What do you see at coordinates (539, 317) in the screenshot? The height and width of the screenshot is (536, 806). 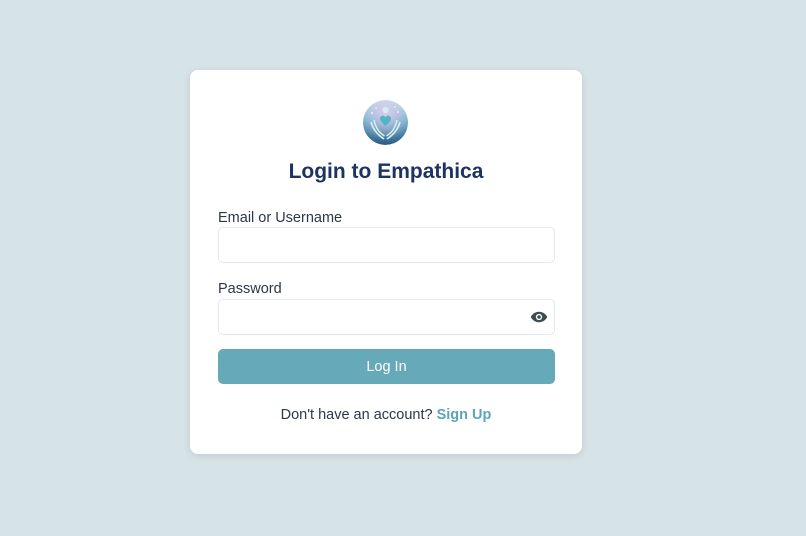 I see `eye-icon` at bounding box center [539, 317].